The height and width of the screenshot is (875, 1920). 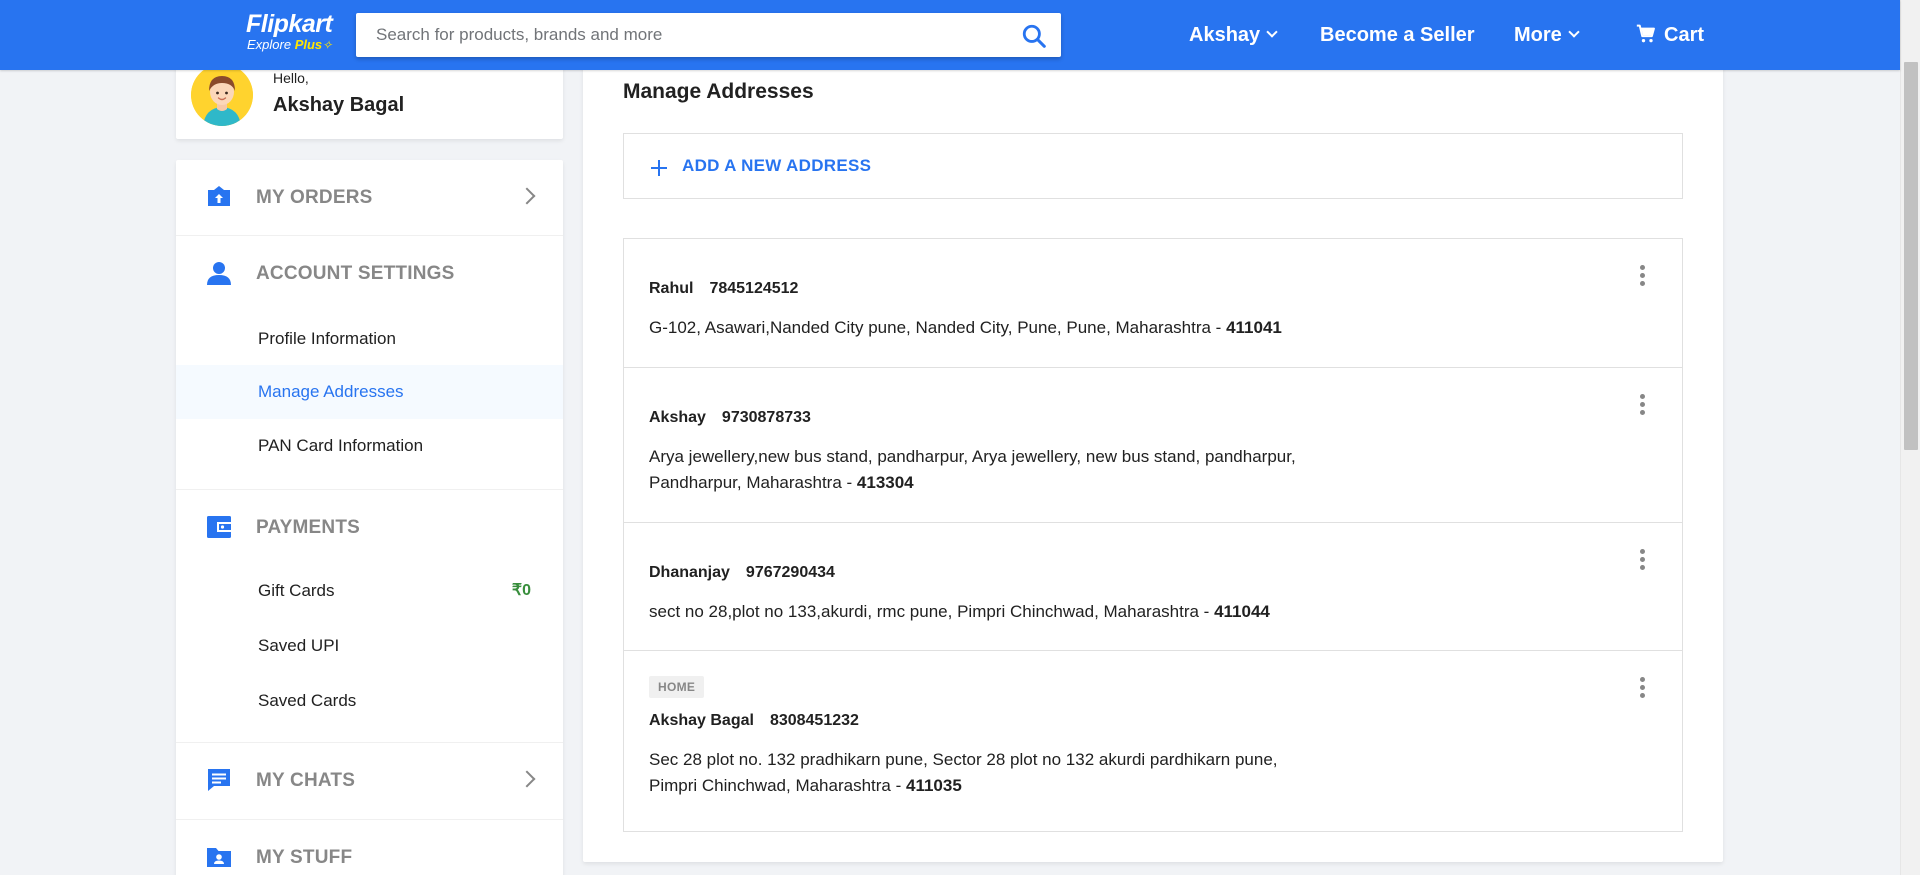 What do you see at coordinates (701, 720) in the screenshot?
I see `address-name: Akshay Bagal` at bounding box center [701, 720].